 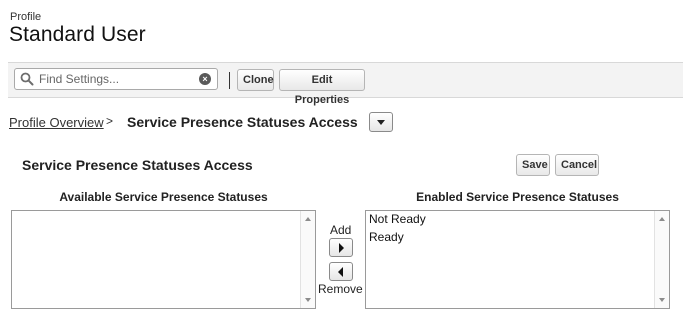 What do you see at coordinates (517, 259) in the screenshot?
I see `enabled-statuses-list: Not Ready Ready` at bounding box center [517, 259].